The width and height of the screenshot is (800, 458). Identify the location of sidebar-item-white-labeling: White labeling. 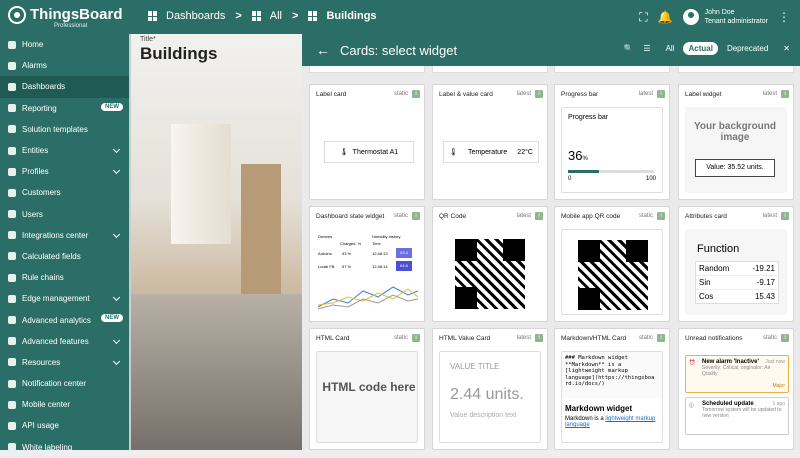
(64, 447).